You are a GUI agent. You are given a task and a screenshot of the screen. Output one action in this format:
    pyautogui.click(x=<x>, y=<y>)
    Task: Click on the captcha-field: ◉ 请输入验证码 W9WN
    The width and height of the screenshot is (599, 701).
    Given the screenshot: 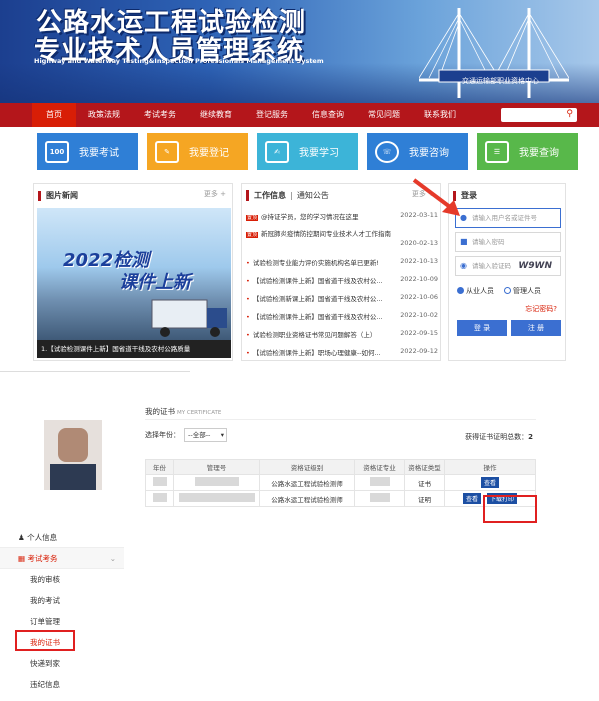 What is the action you would take?
    pyautogui.click(x=508, y=266)
    